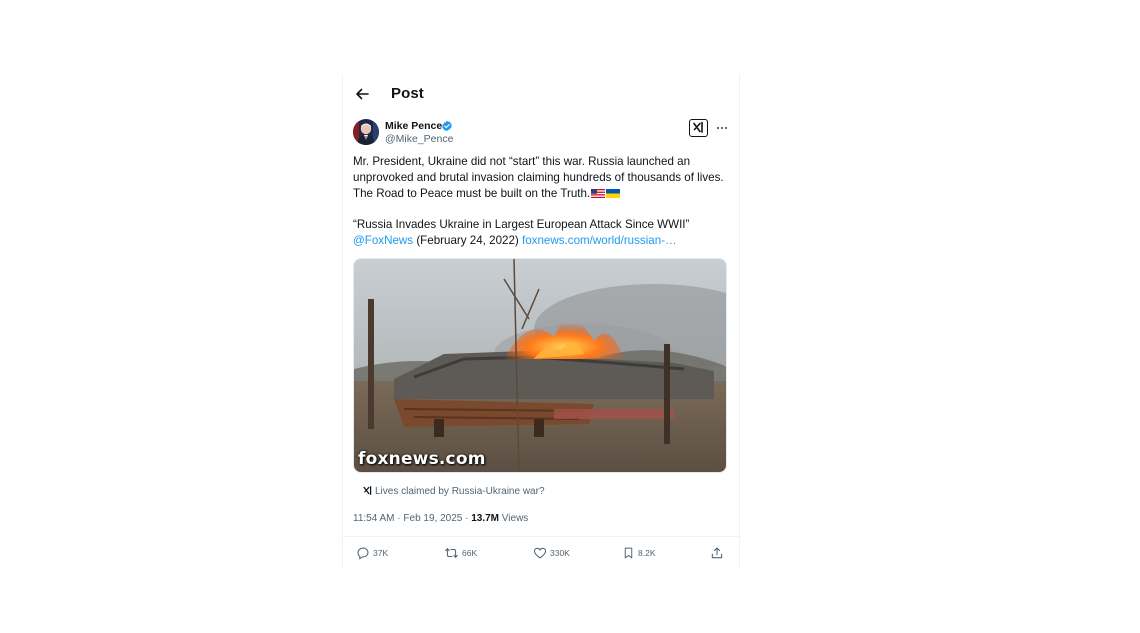 The image size is (1140, 633). Describe the element at coordinates (468, 240) in the screenshot. I see `date-text: (February 24, 2022)` at that location.